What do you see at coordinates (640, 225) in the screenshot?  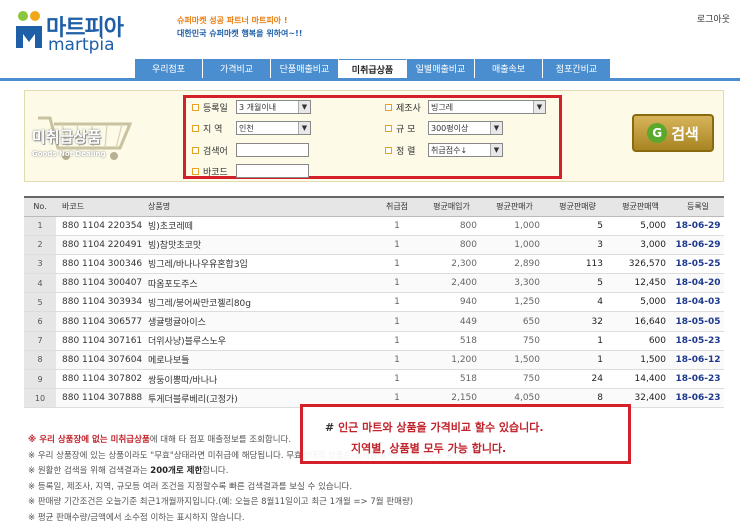 I see `row-avg-amount: 5,000` at bounding box center [640, 225].